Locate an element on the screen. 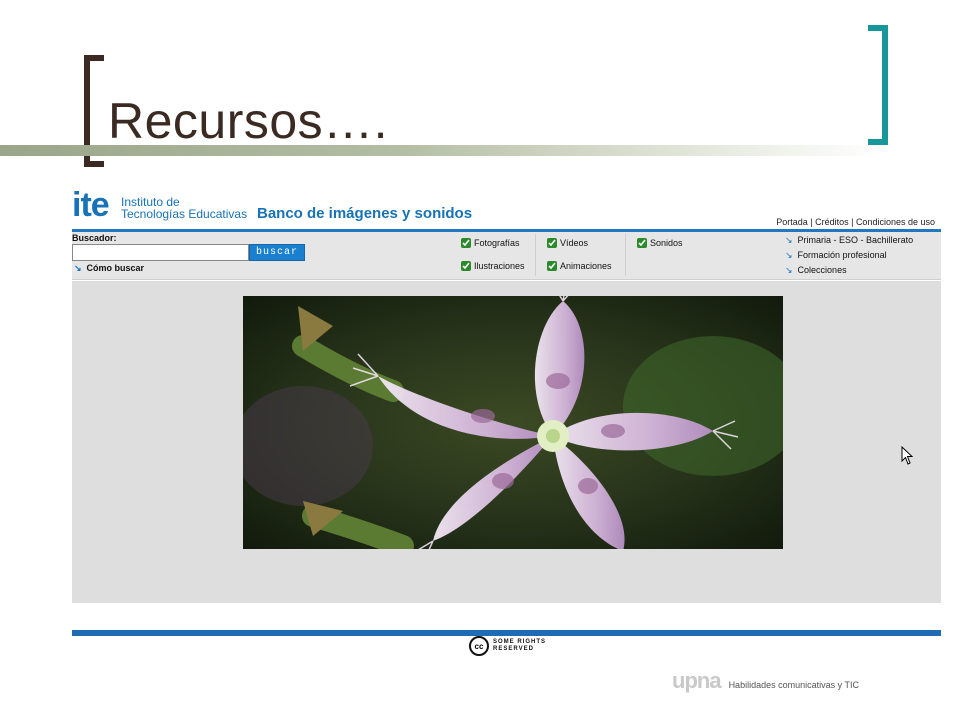  top-links: Portada | Créditos | Condiciones de uso is located at coordinates (855, 222).